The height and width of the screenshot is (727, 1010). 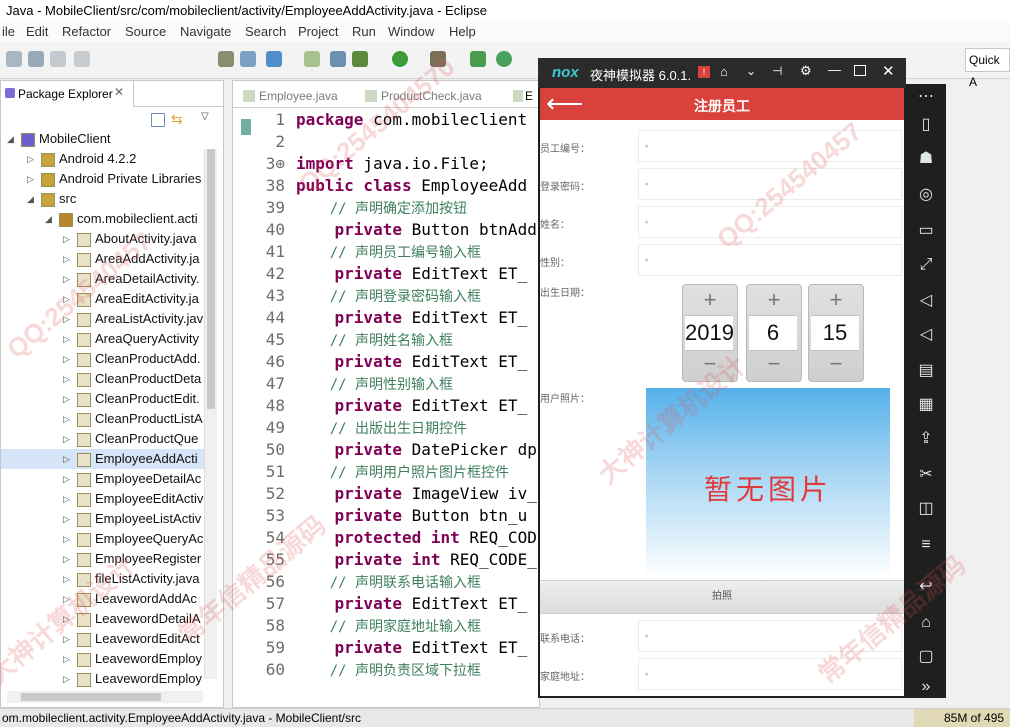 What do you see at coordinates (103, 539) in the screenshot?
I see `tree-item: ▷ EmployeeQueryAc` at bounding box center [103, 539].